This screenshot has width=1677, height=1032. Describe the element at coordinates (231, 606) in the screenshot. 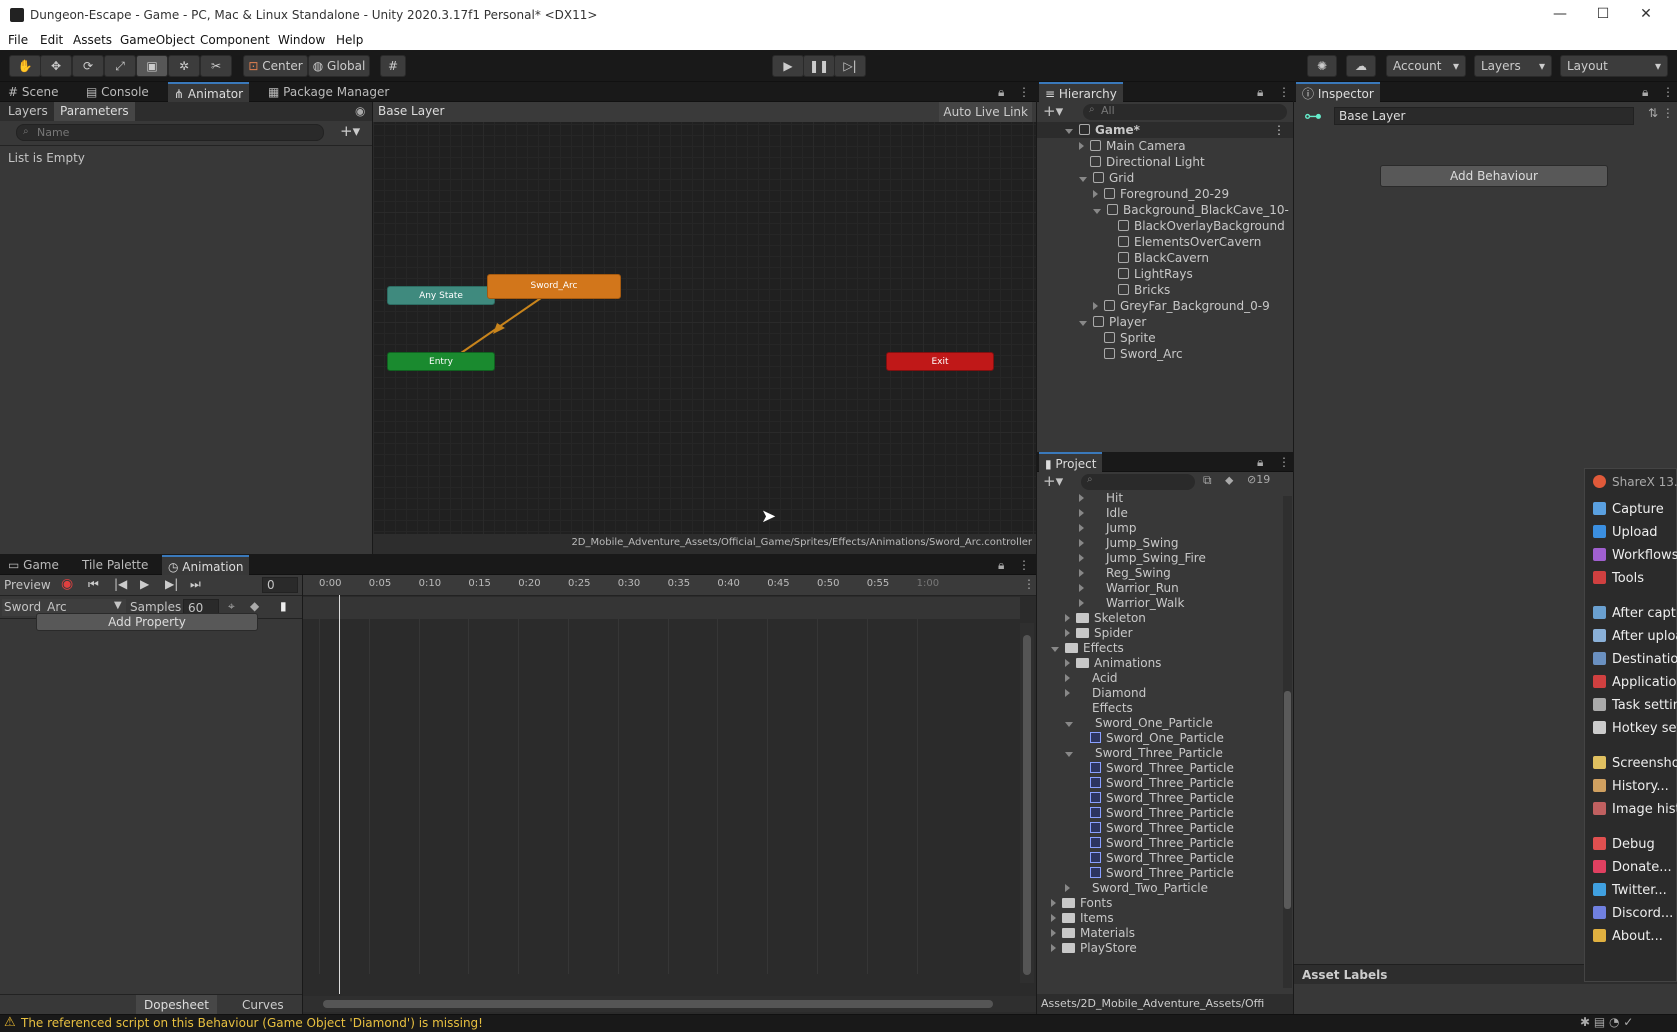

I see `add-keyframe-icon: ⌖` at that location.